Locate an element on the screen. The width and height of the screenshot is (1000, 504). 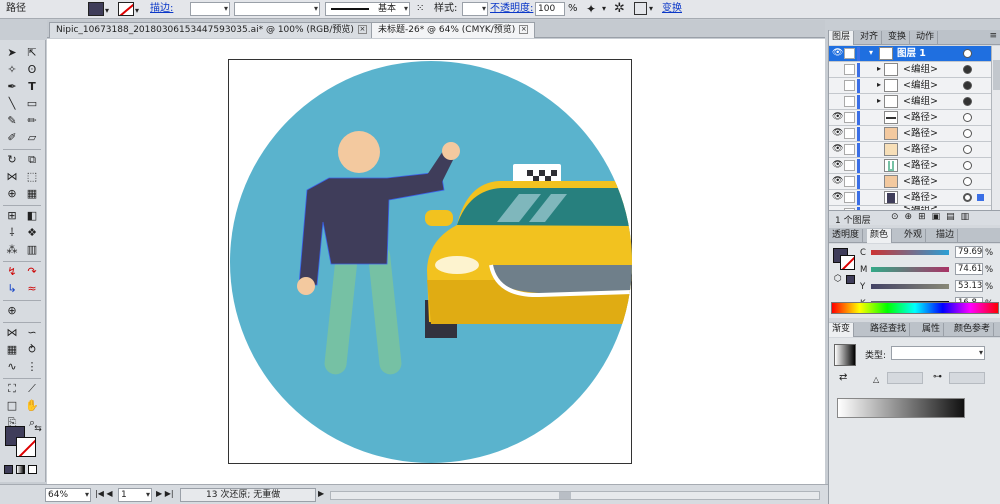
horizontal-scrollbar is located at coordinates (575, 495).